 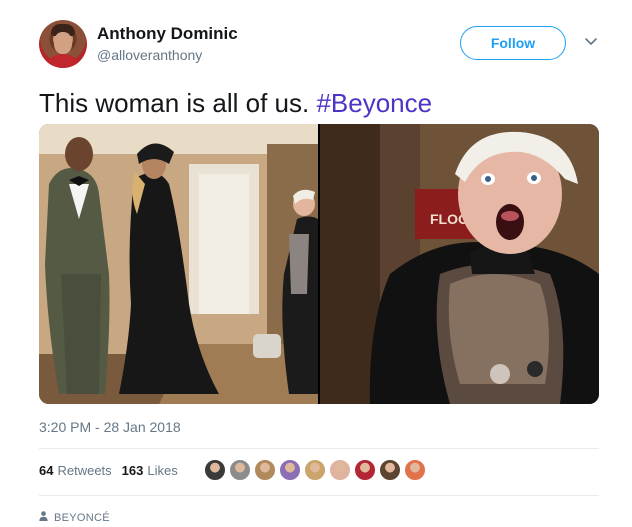 What do you see at coordinates (132, 470) in the screenshot?
I see `likes-count: 163` at bounding box center [132, 470].